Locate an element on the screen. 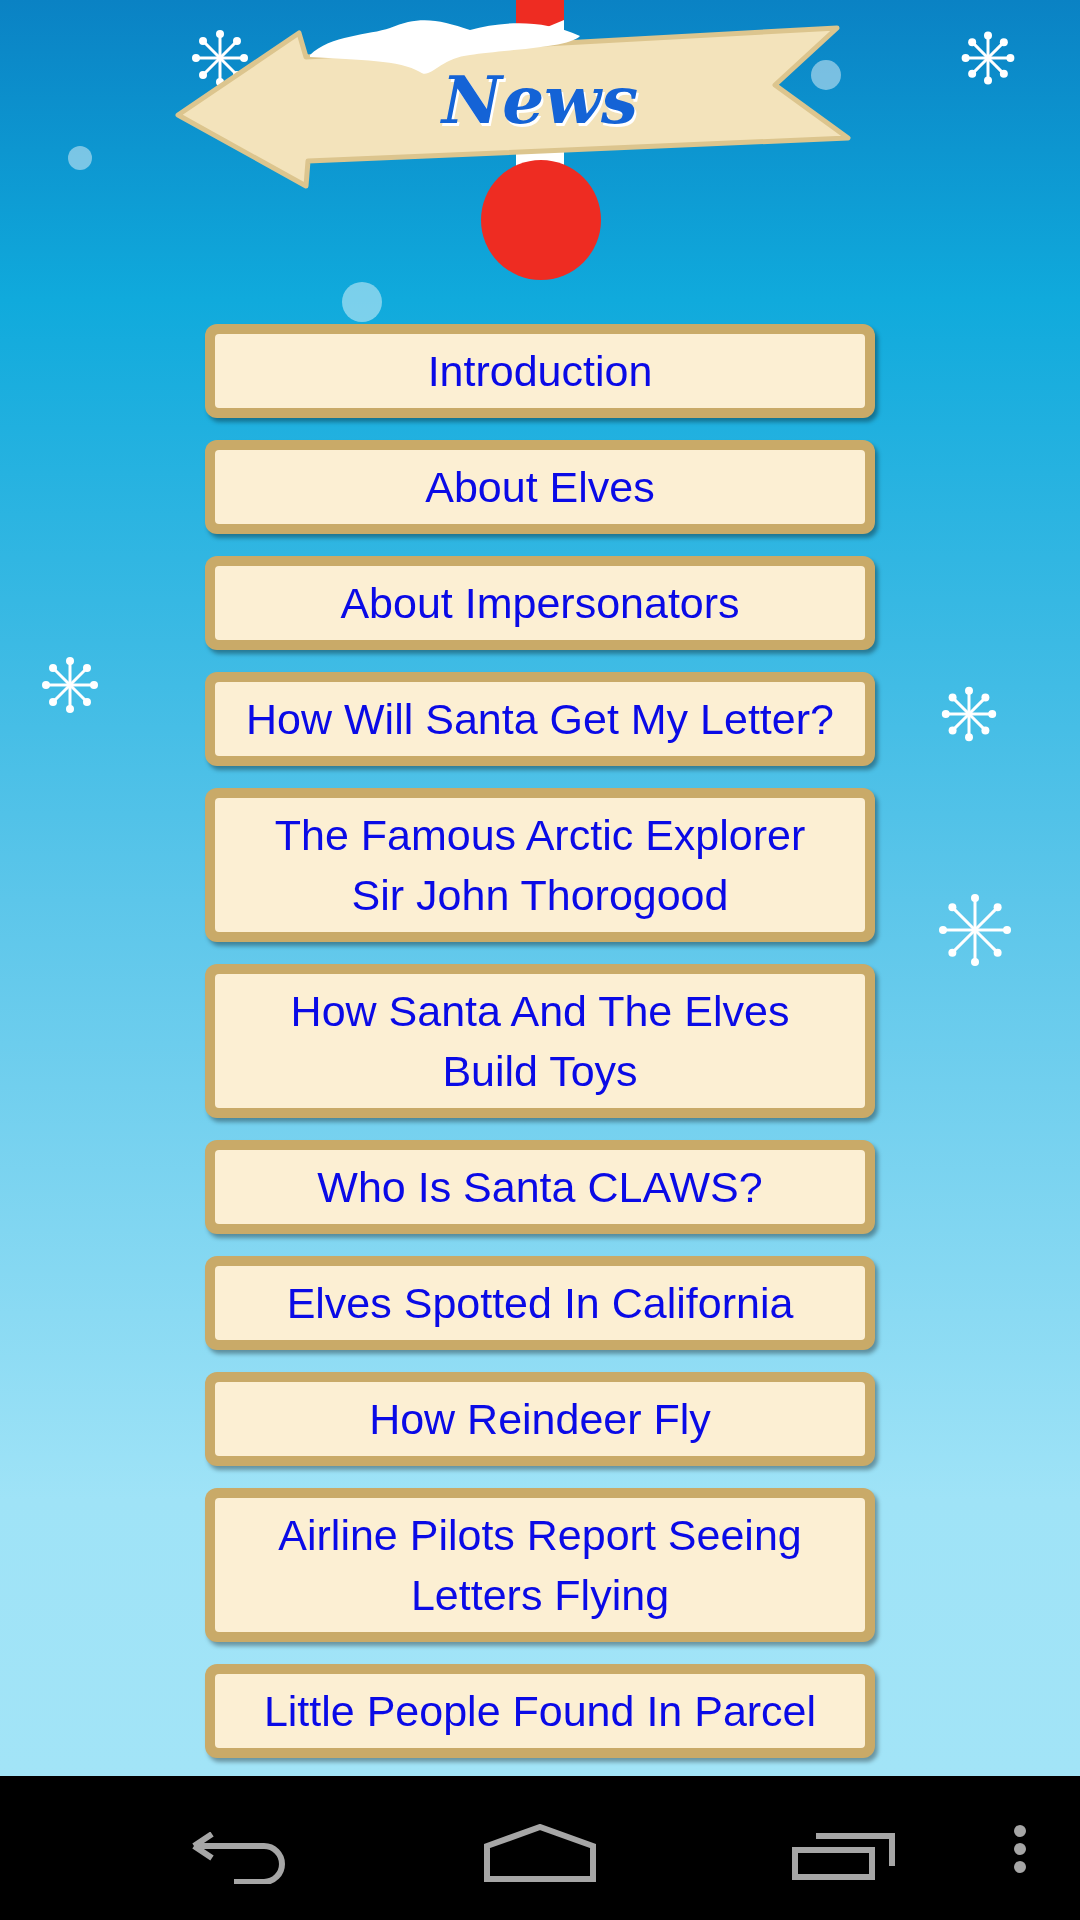 Image resolution: width=1080 pixels, height=1920 pixels. article-button: Airline Pilots Report Seeing Letters Flying is located at coordinates (540, 1565).